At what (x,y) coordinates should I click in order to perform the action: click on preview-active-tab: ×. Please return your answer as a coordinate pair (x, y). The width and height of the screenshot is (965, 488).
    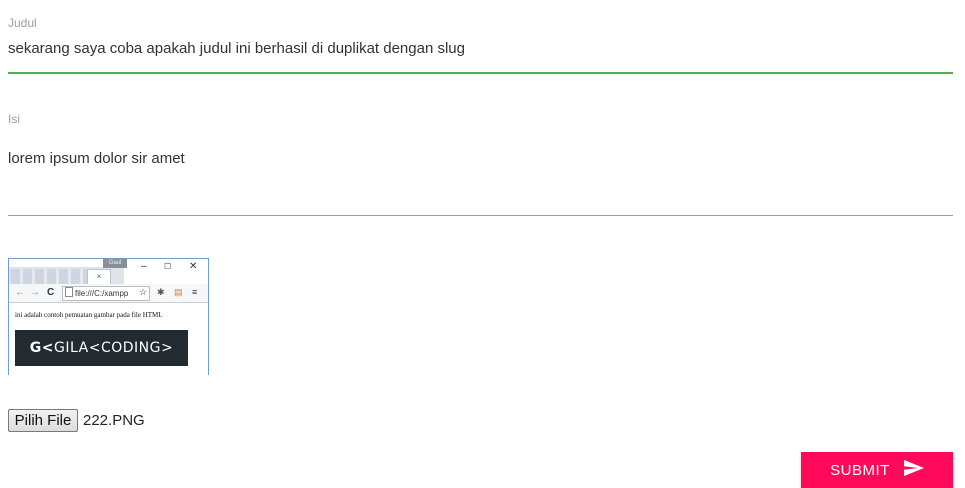
    Looking at the image, I should click on (99, 277).